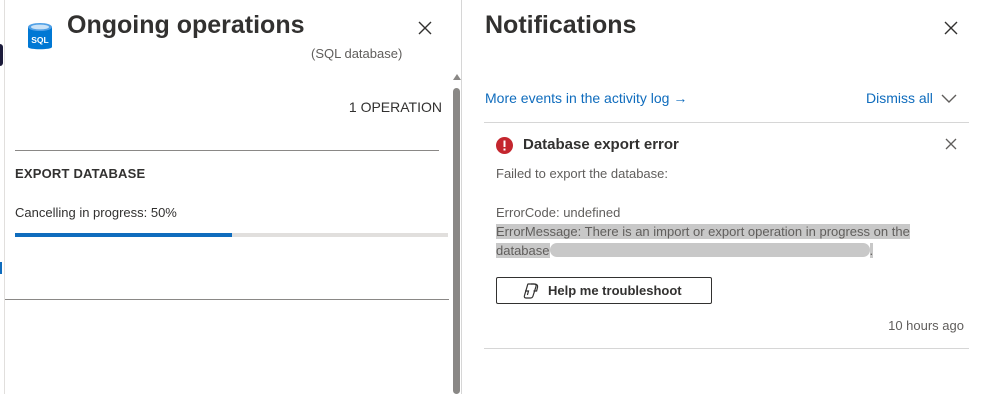  I want to click on sql-database-icon: SQL, so click(40, 37).